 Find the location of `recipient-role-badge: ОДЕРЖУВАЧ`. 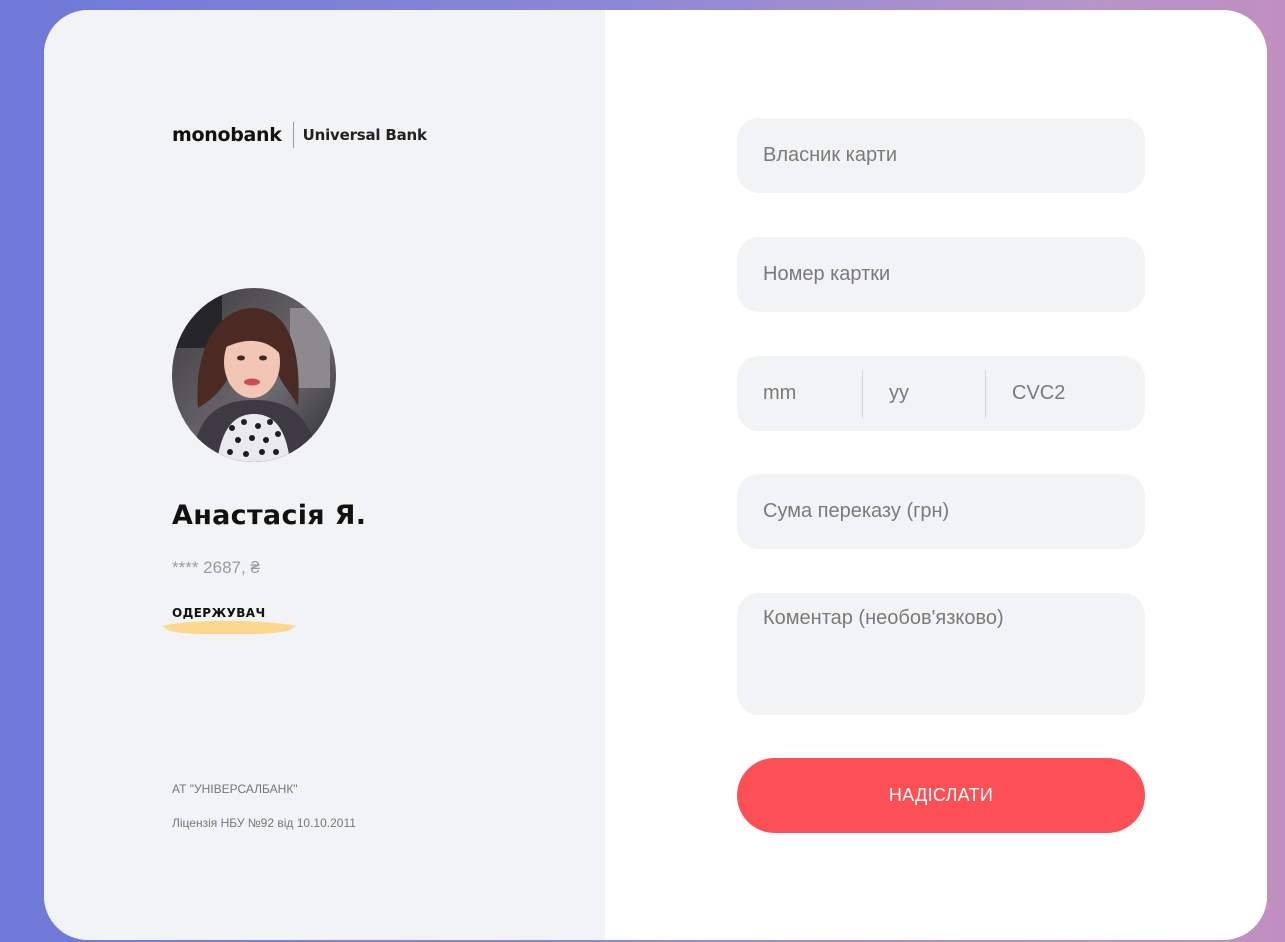

recipient-role-badge: ОДЕРЖУВАЧ is located at coordinates (229, 619).